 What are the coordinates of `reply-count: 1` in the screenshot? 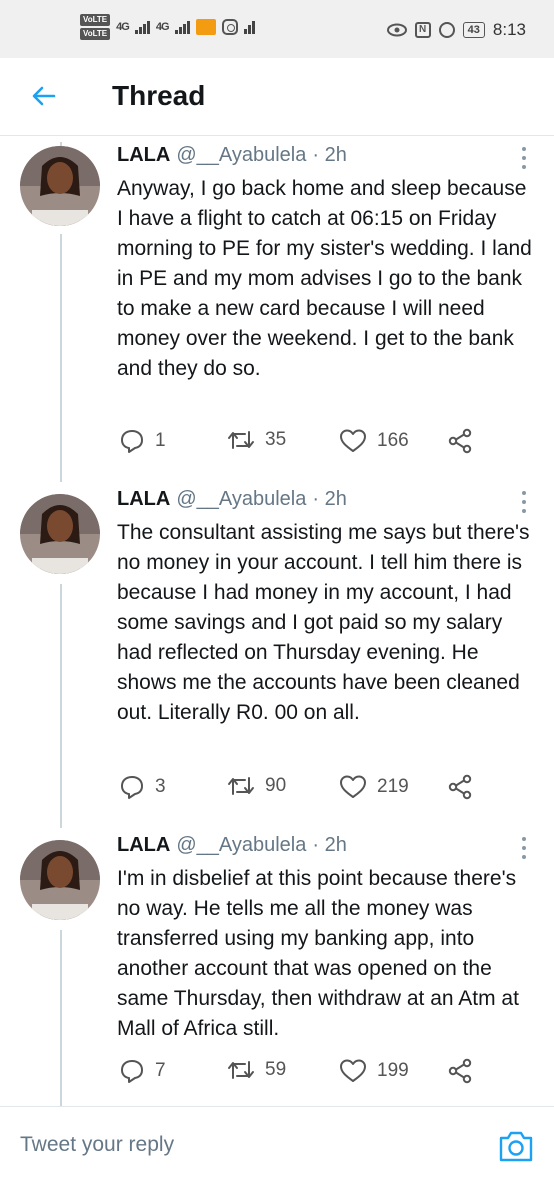 It's located at (160, 440).